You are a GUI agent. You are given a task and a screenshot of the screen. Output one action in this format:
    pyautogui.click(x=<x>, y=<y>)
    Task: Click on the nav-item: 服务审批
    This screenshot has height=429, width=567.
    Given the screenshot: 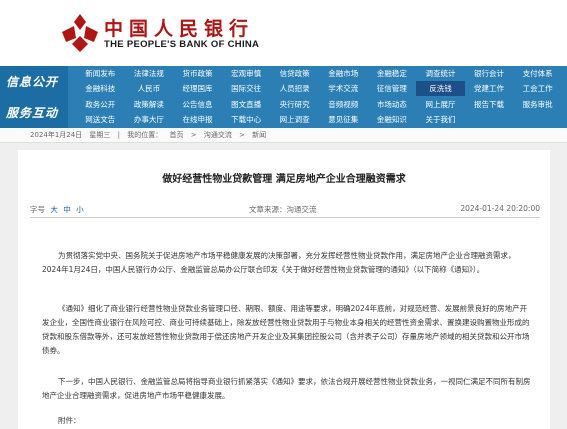 What is the action you would take?
    pyautogui.click(x=537, y=104)
    